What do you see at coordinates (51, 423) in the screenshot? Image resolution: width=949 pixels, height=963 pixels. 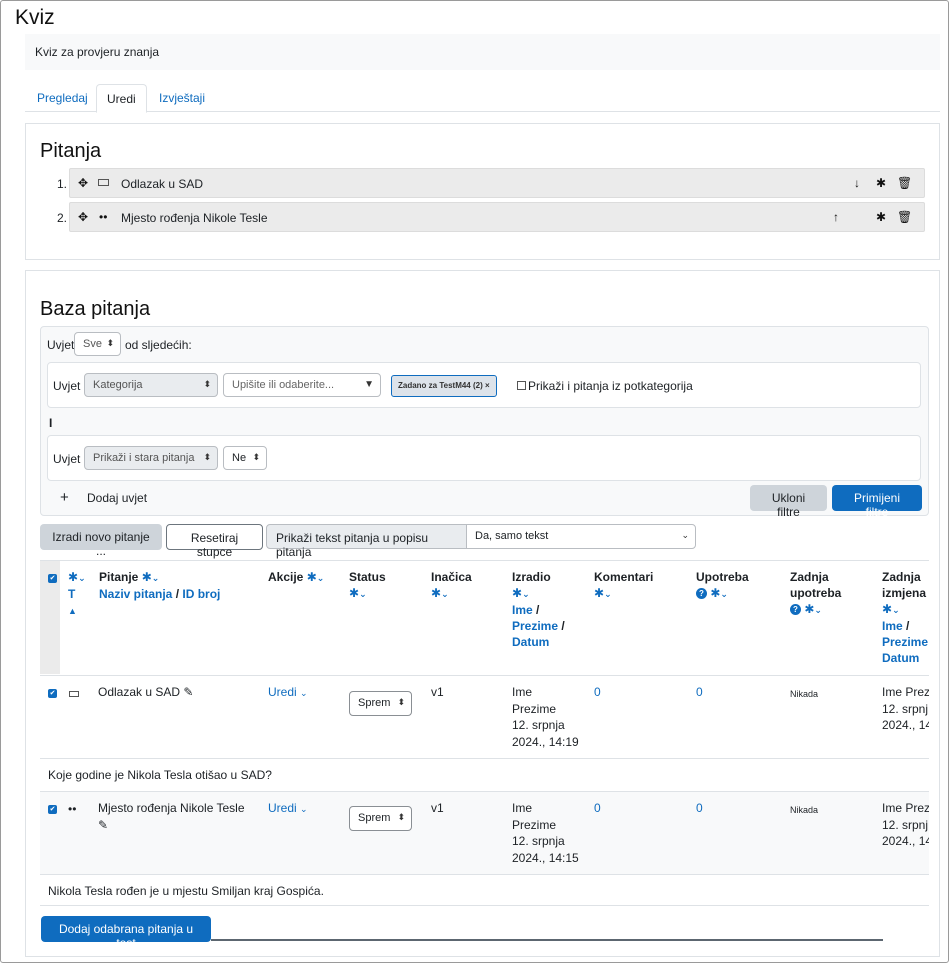 I see `condition-joiner: I` at bounding box center [51, 423].